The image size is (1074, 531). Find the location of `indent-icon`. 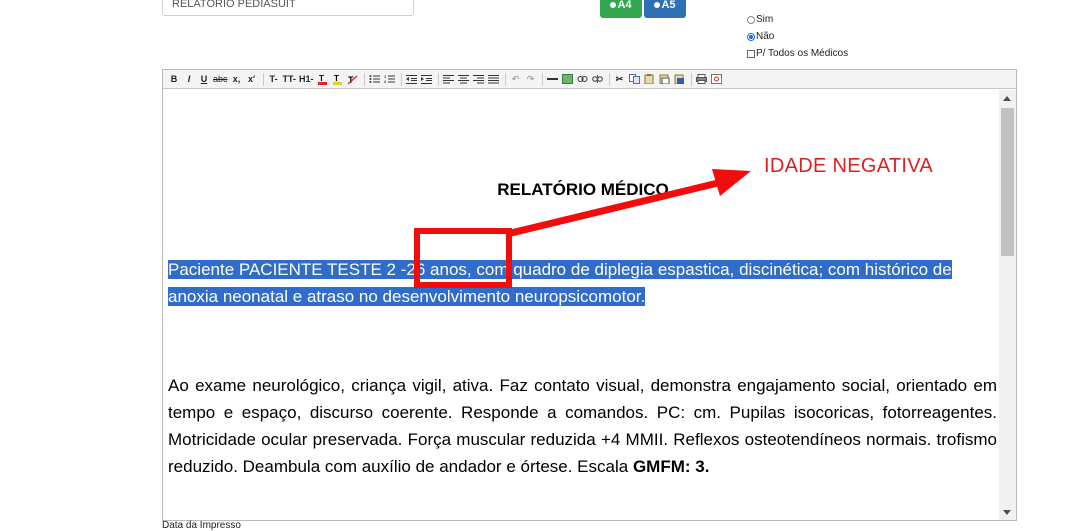

indent-icon is located at coordinates (427, 79).